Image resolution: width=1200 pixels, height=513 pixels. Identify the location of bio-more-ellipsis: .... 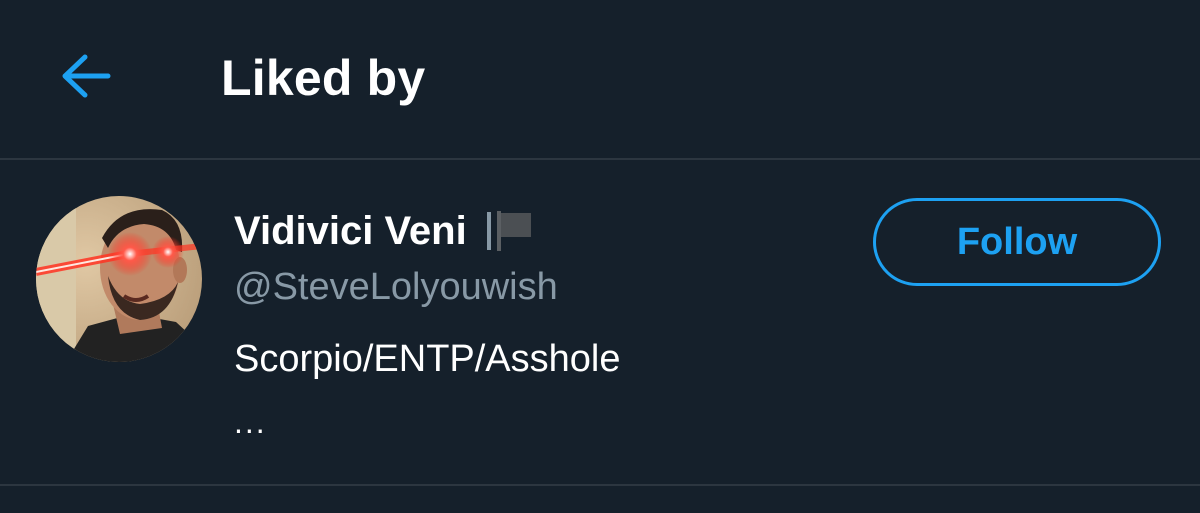
(250, 422).